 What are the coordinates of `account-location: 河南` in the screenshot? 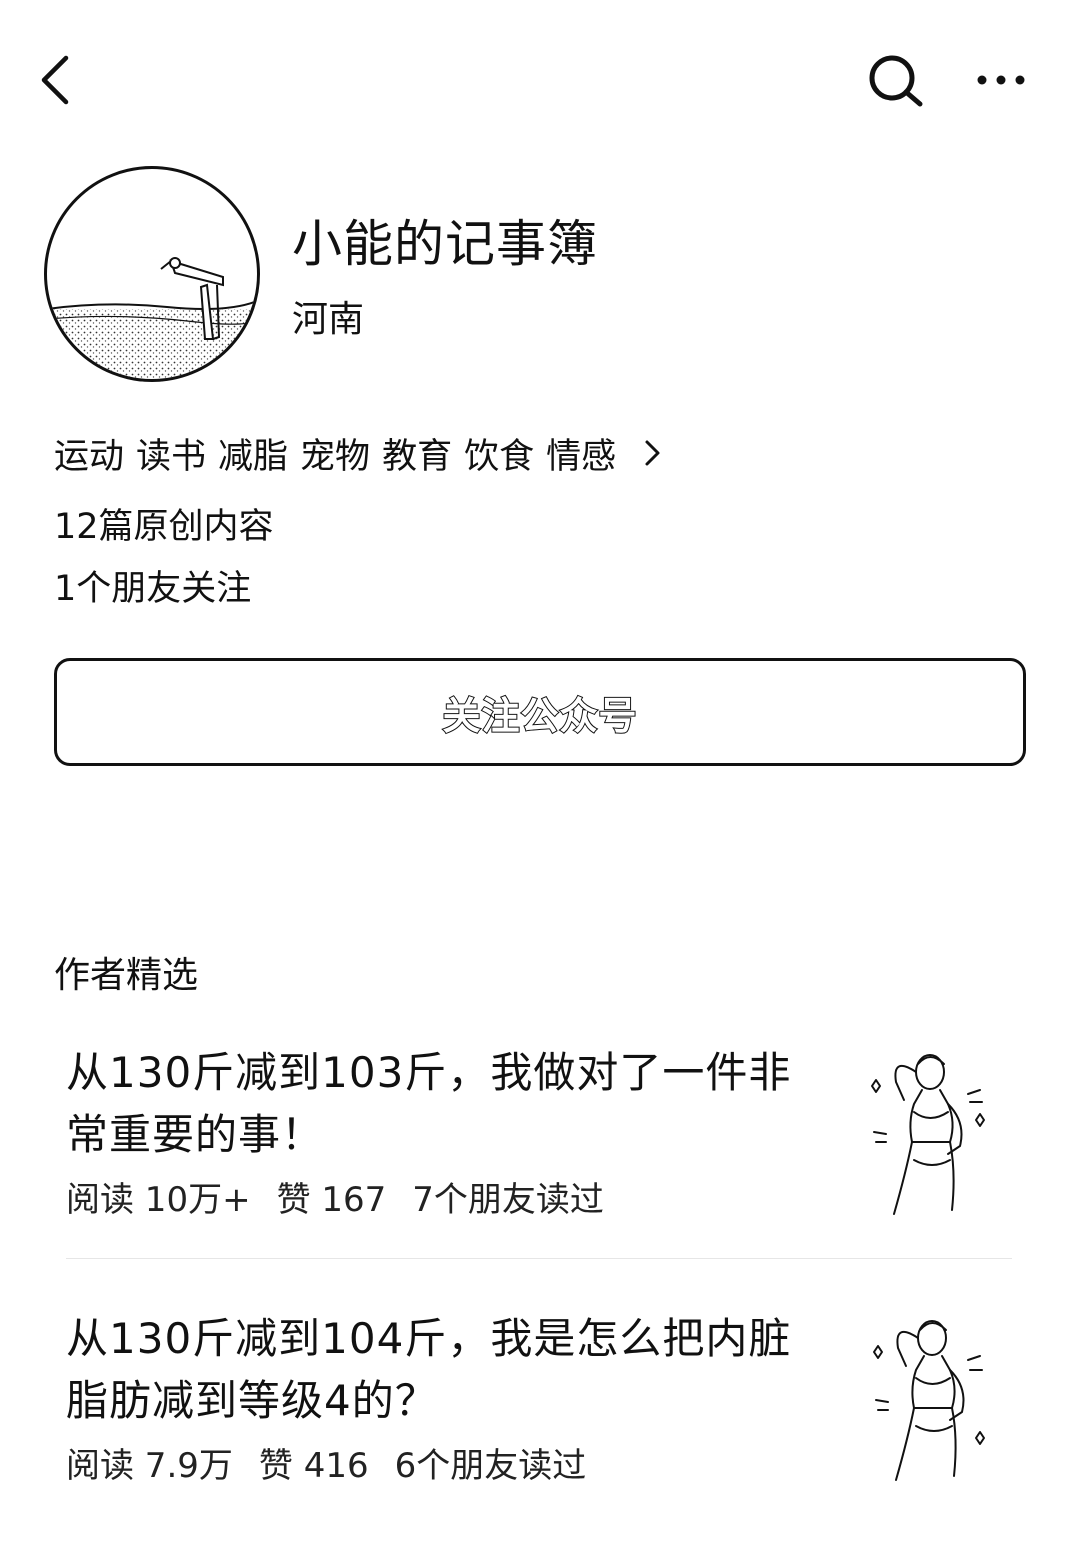 It's located at (328, 319).